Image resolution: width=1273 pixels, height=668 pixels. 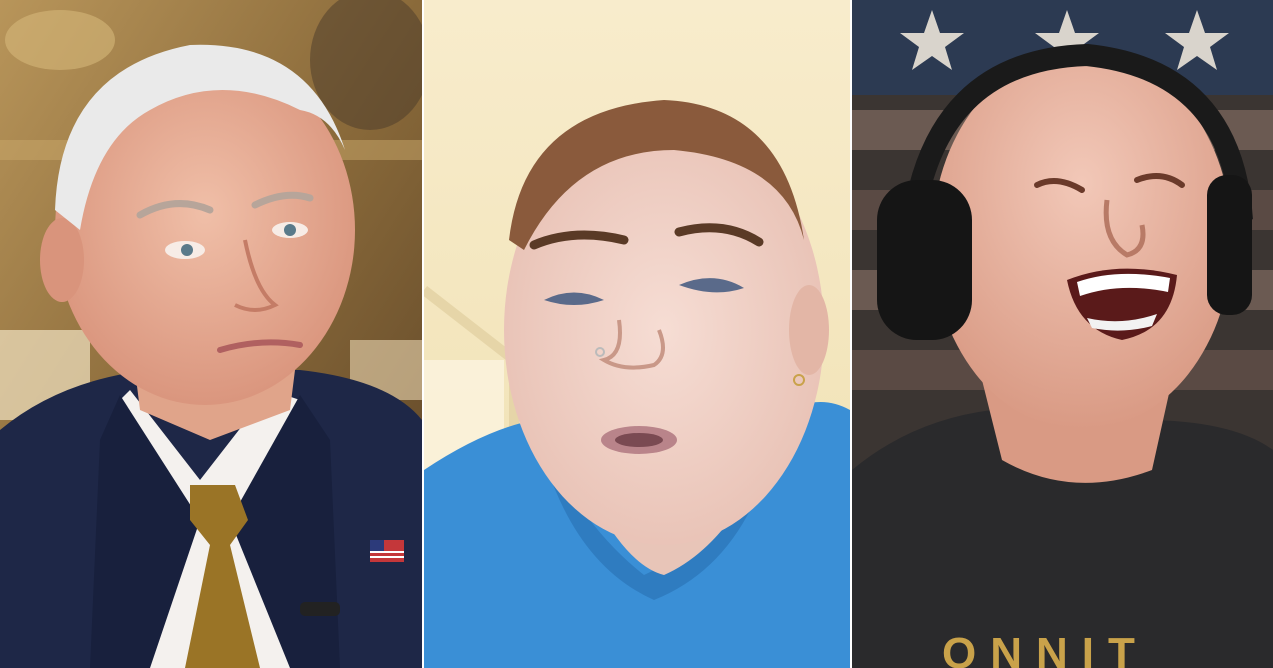 I want to click on headphone-left-cup, so click(x=924, y=260).